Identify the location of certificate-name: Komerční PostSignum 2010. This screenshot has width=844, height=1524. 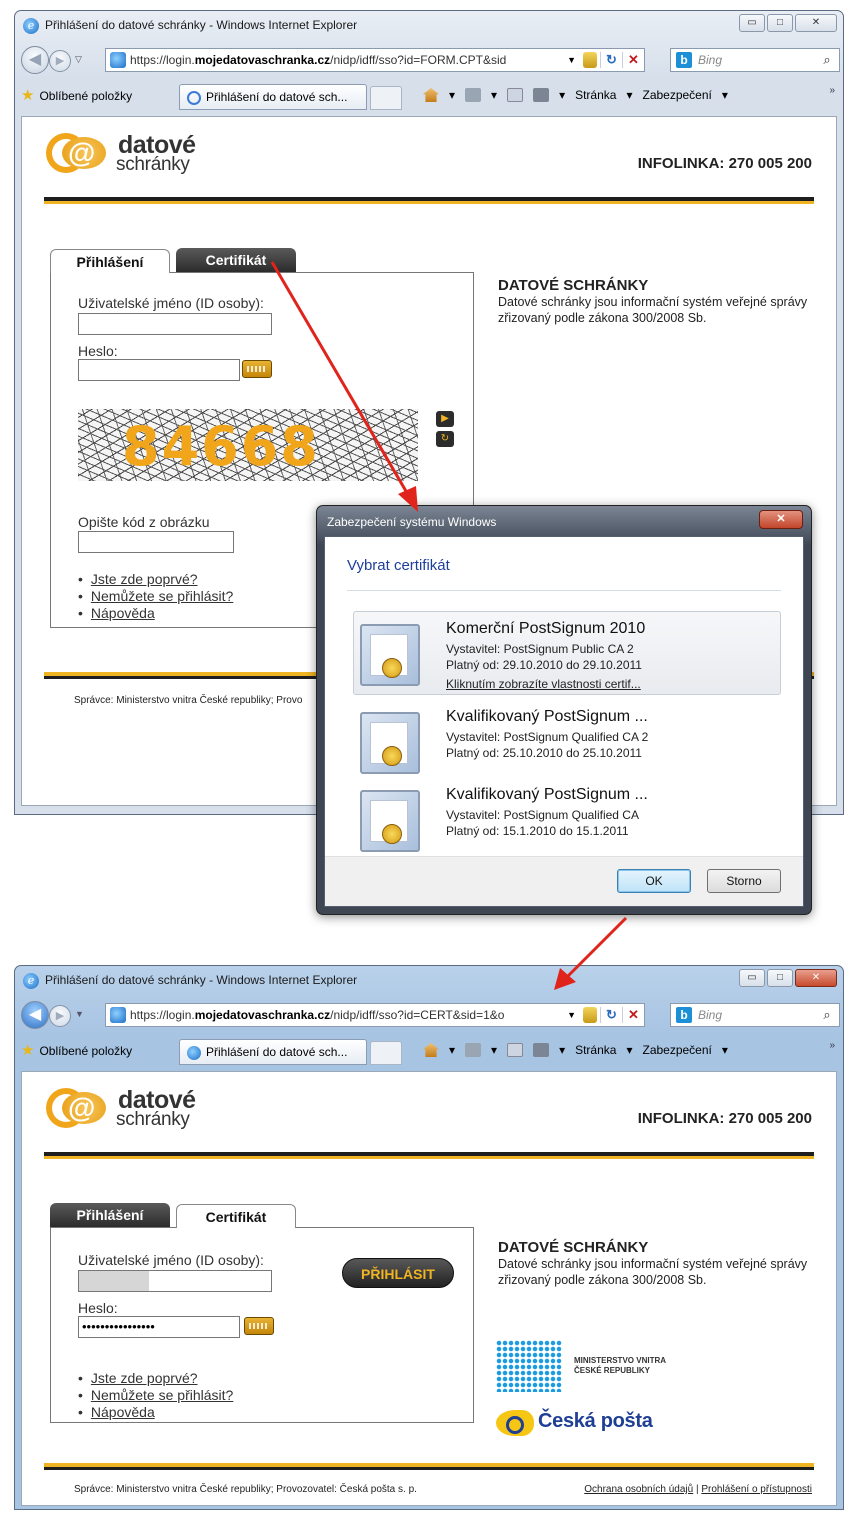
(546, 628).